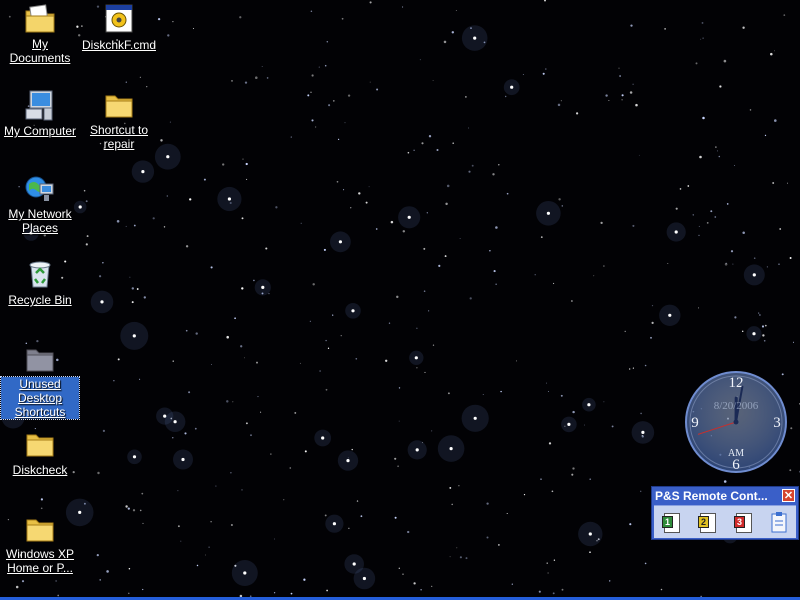  I want to click on desktop-icon-label: My Network Places, so click(40, 221).